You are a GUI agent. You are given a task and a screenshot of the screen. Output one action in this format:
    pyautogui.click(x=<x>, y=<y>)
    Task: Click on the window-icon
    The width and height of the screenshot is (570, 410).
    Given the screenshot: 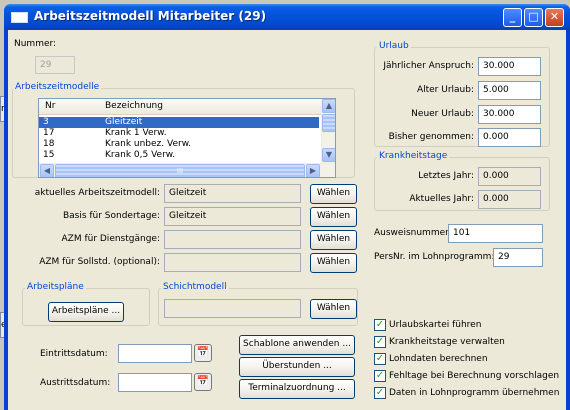 What is the action you would take?
    pyautogui.click(x=19, y=17)
    